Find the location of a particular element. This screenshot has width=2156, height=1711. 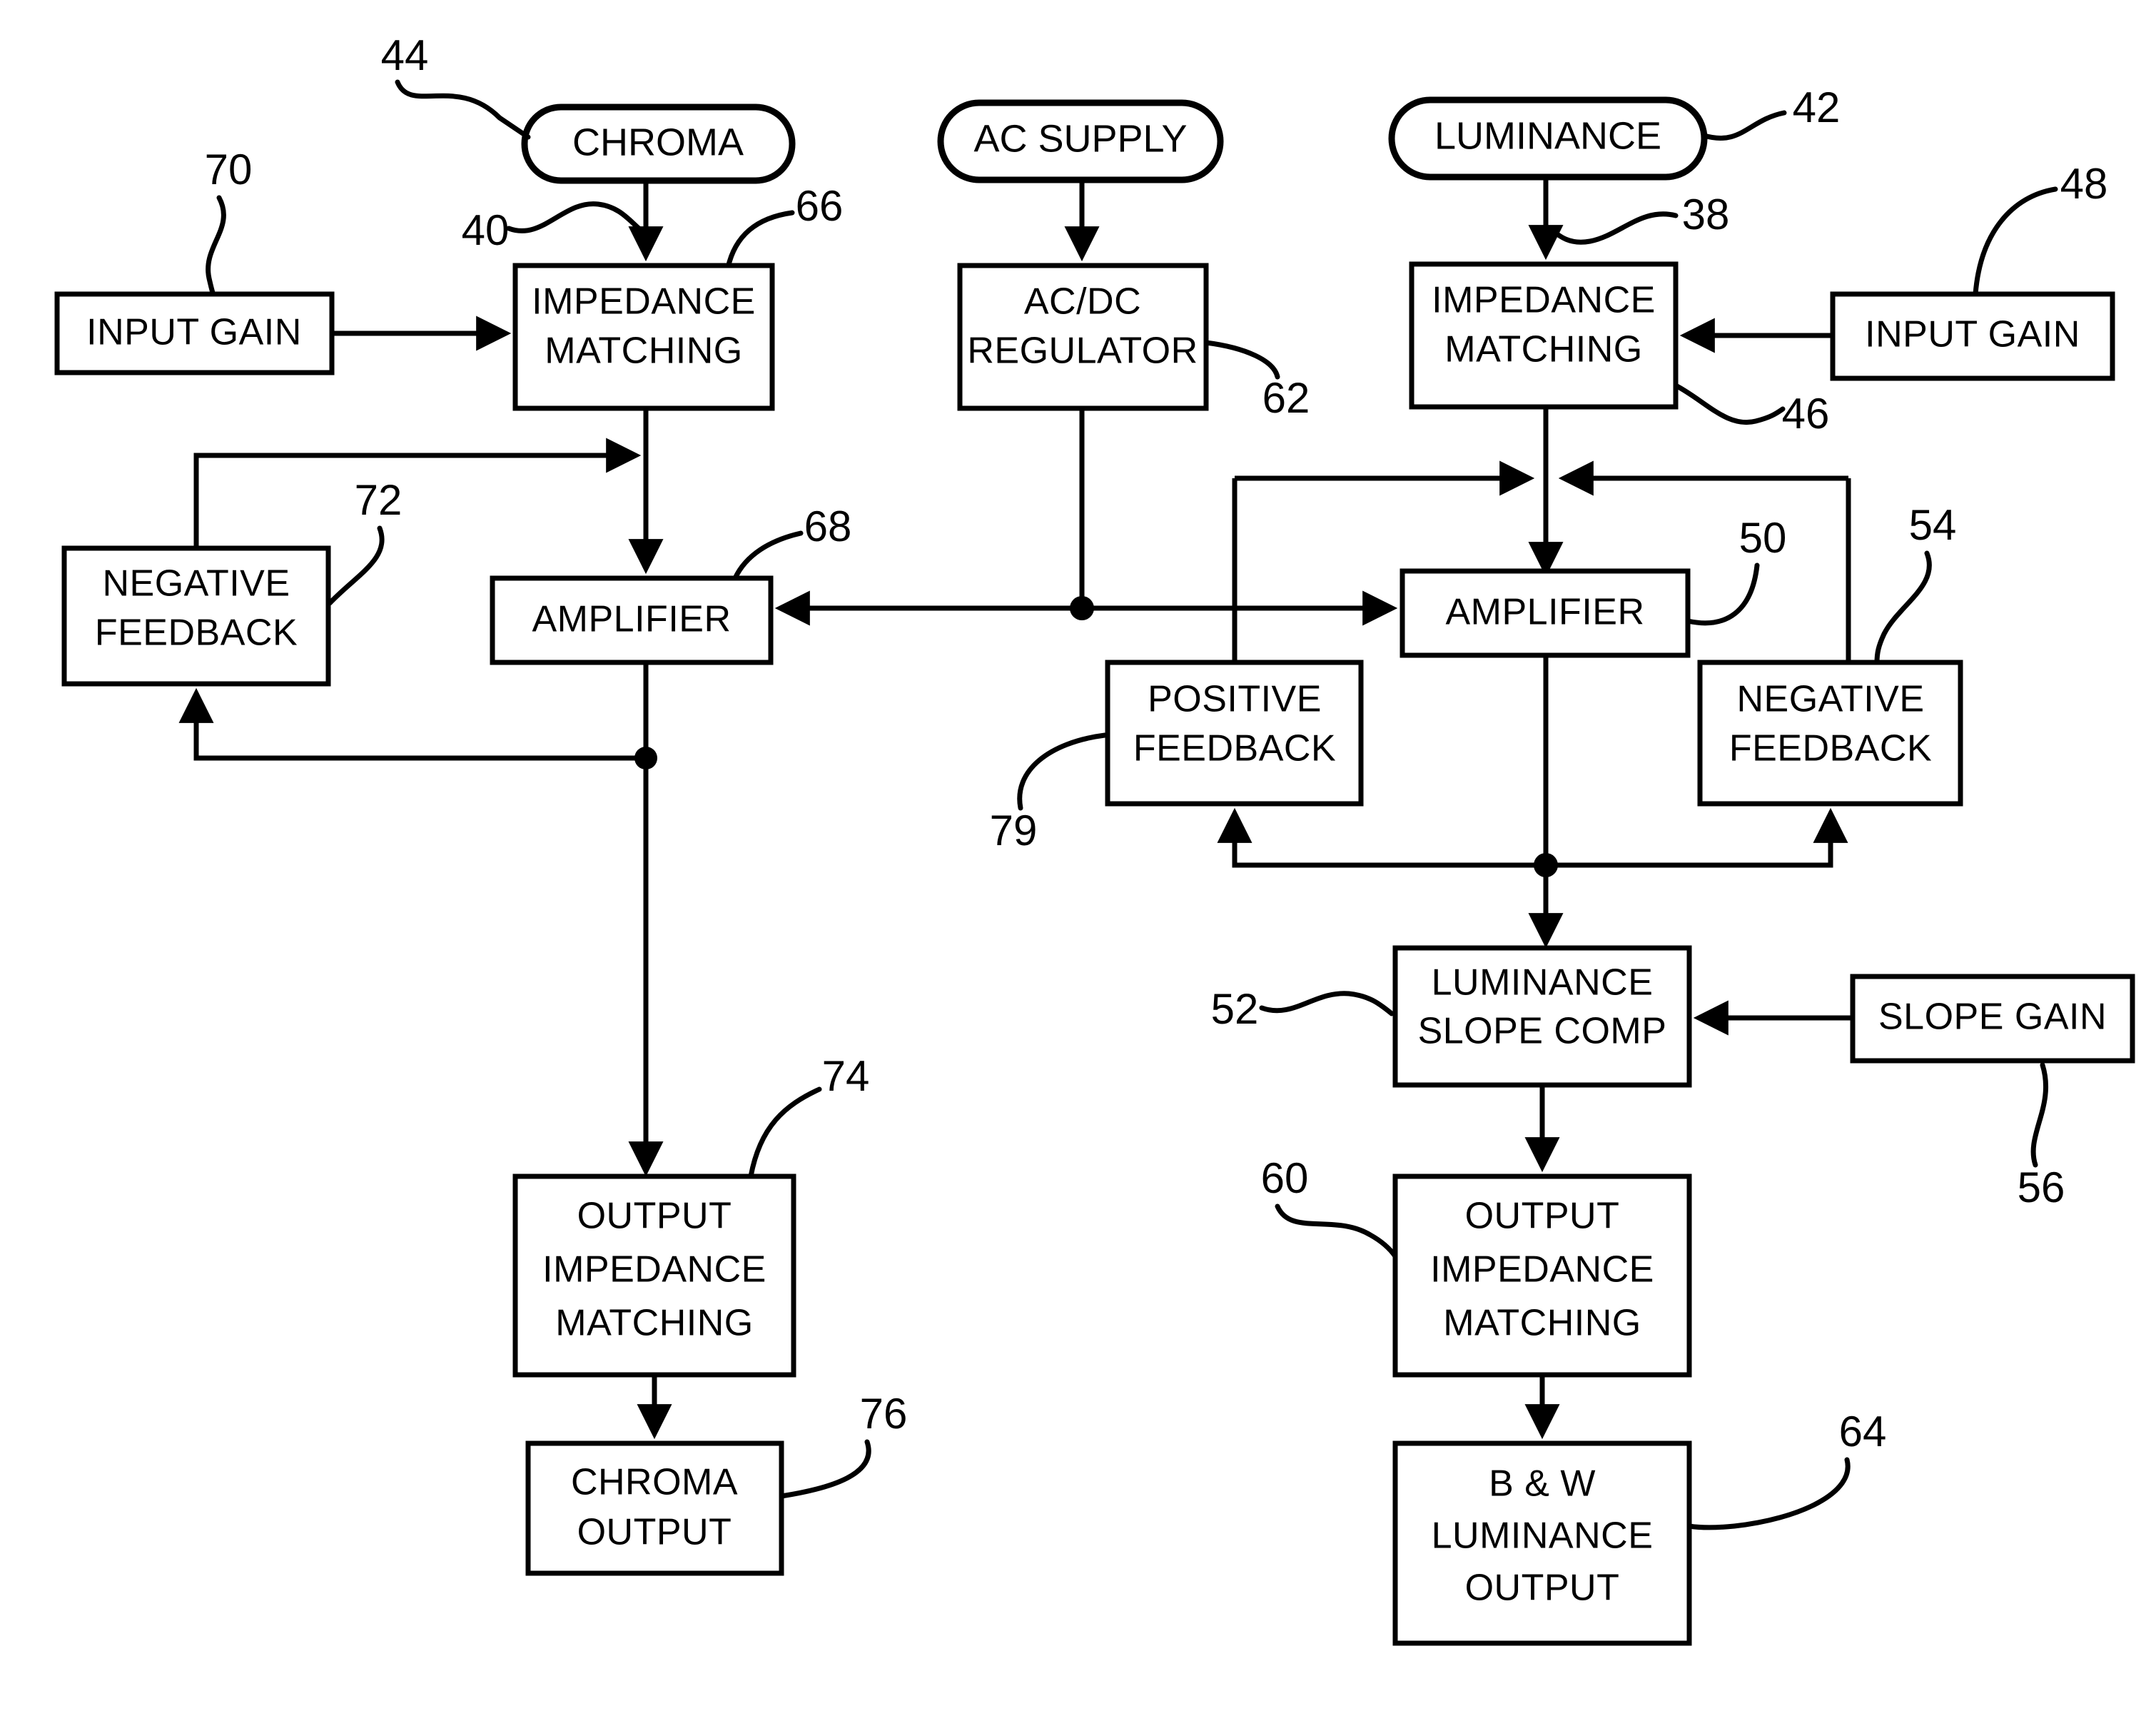

negative-feedback-right-line2: FEEDBACK is located at coordinates (1830, 749).